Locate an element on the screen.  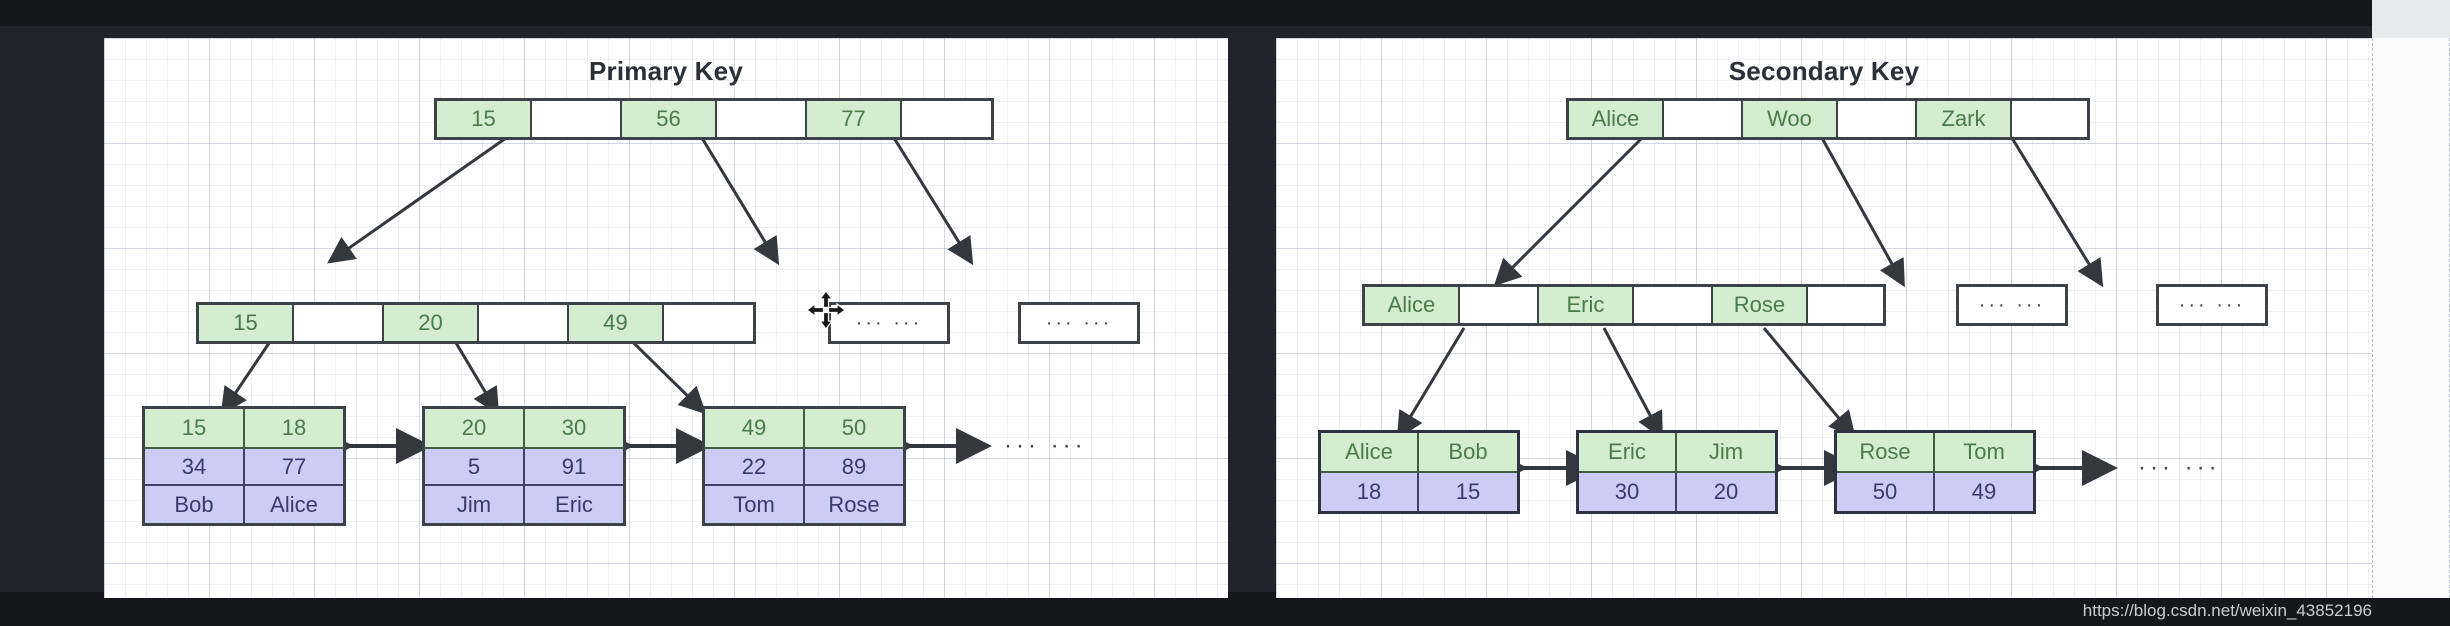
primary-internal-cell-2: 20 is located at coordinates (431, 323).